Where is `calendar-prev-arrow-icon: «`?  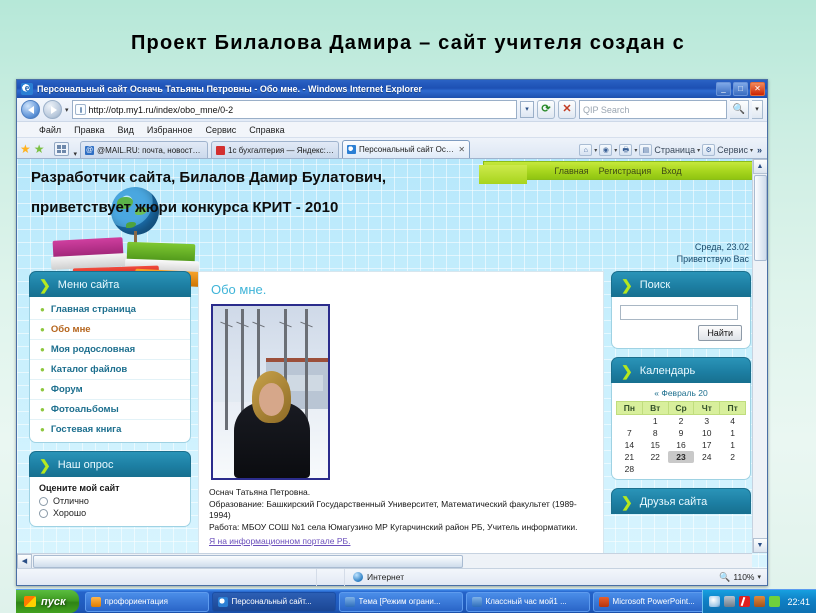 calendar-prev-arrow-icon: « is located at coordinates (656, 393).